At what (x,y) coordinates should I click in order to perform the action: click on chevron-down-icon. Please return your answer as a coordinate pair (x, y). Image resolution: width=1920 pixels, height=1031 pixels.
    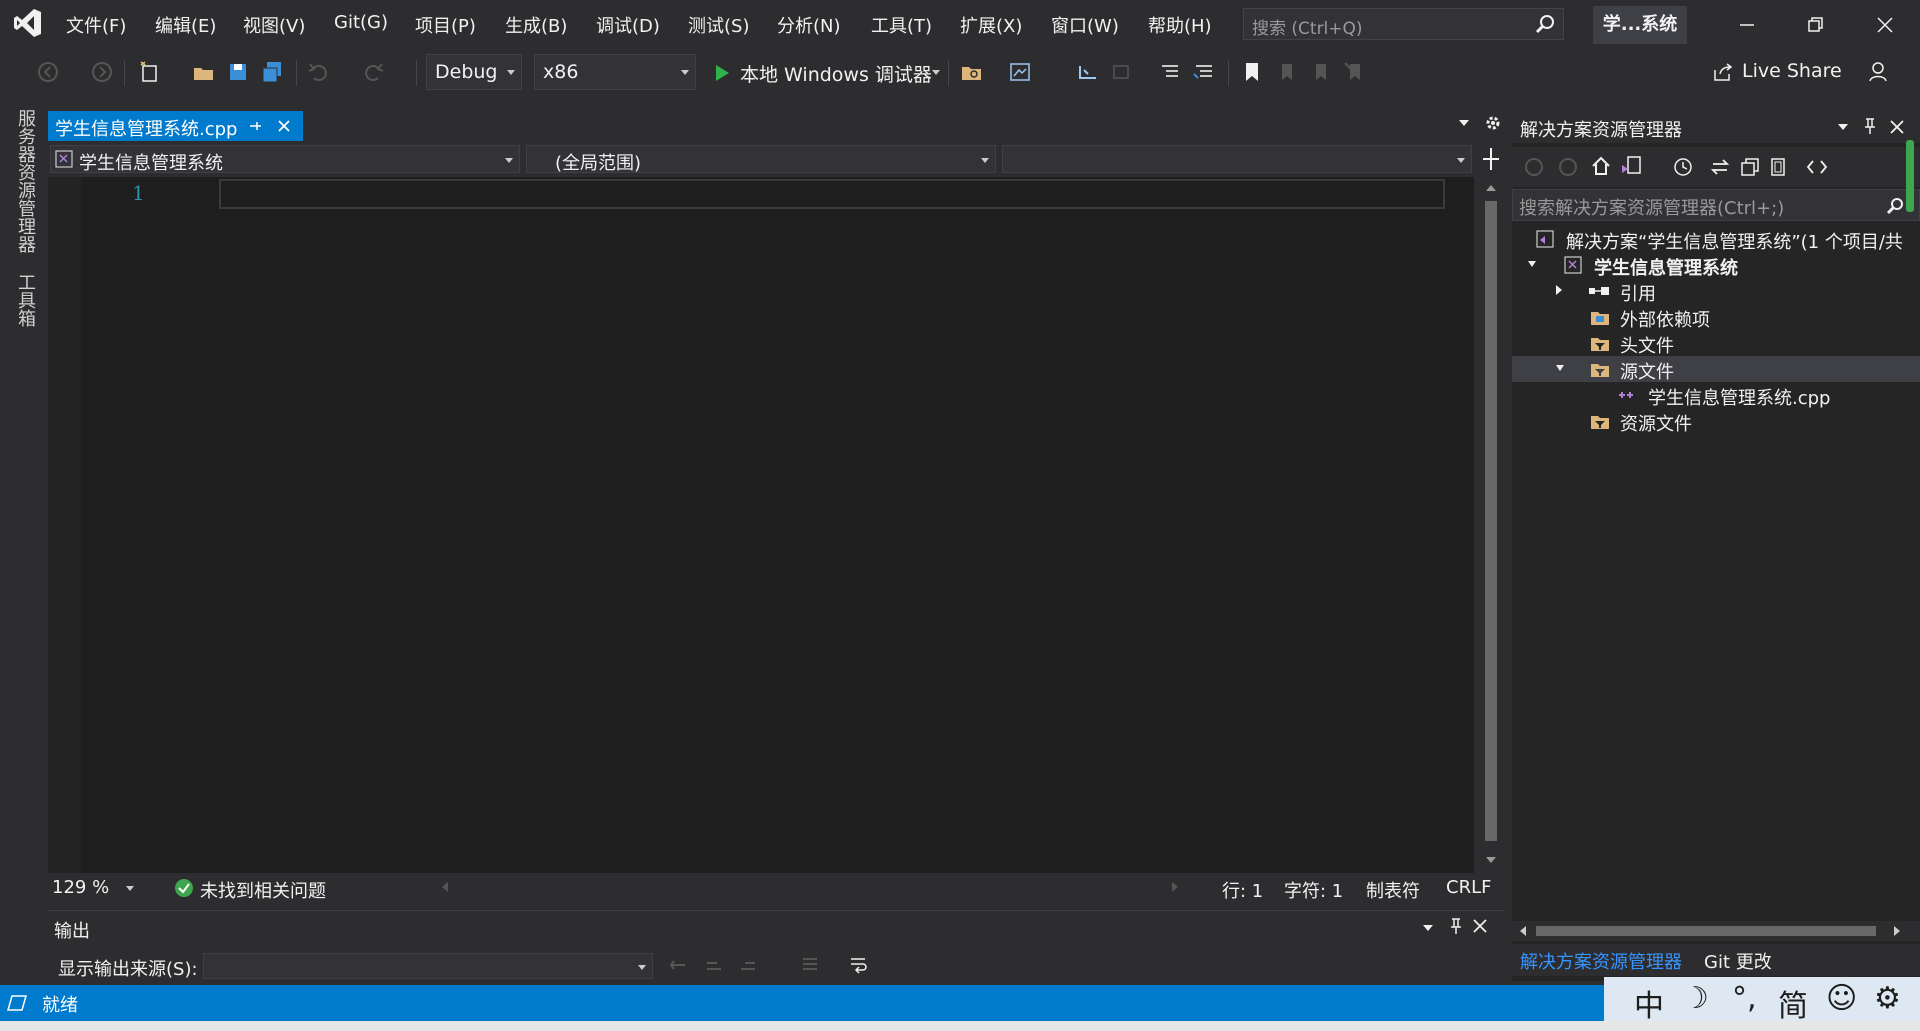
    Looking at the image, I should click on (130, 888).